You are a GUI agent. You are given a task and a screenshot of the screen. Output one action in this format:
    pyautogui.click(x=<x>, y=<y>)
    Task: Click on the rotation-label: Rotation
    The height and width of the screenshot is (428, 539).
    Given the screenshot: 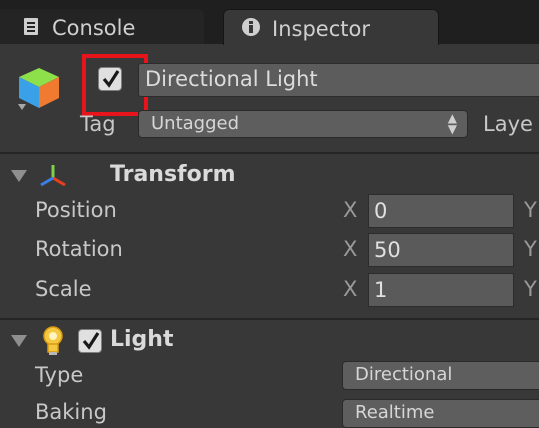 What is the action you would take?
    pyautogui.click(x=79, y=249)
    